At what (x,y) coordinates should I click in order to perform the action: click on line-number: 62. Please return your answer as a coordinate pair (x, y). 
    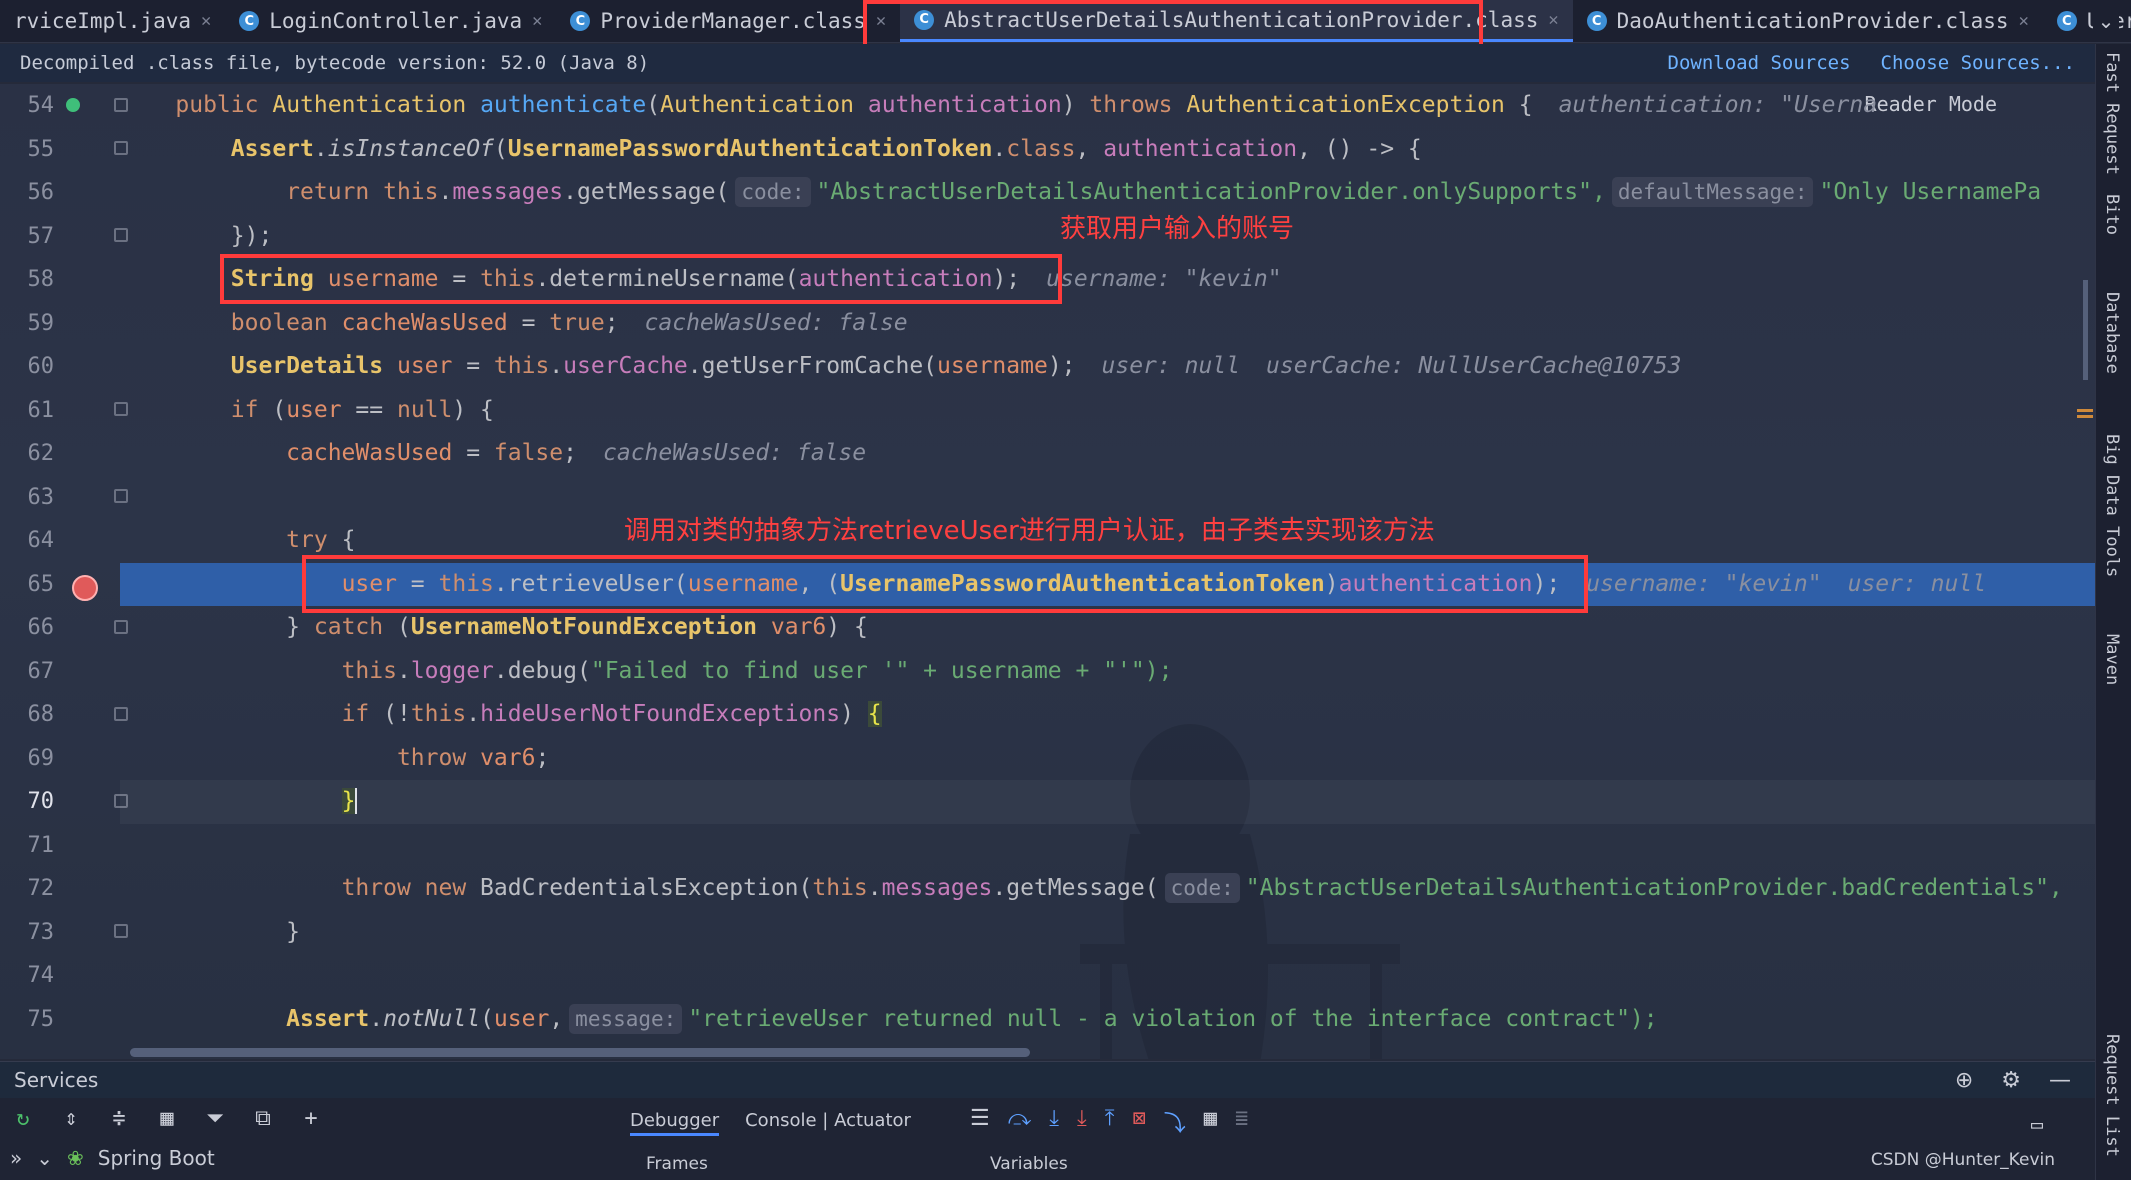
    Looking at the image, I should click on (41, 453).